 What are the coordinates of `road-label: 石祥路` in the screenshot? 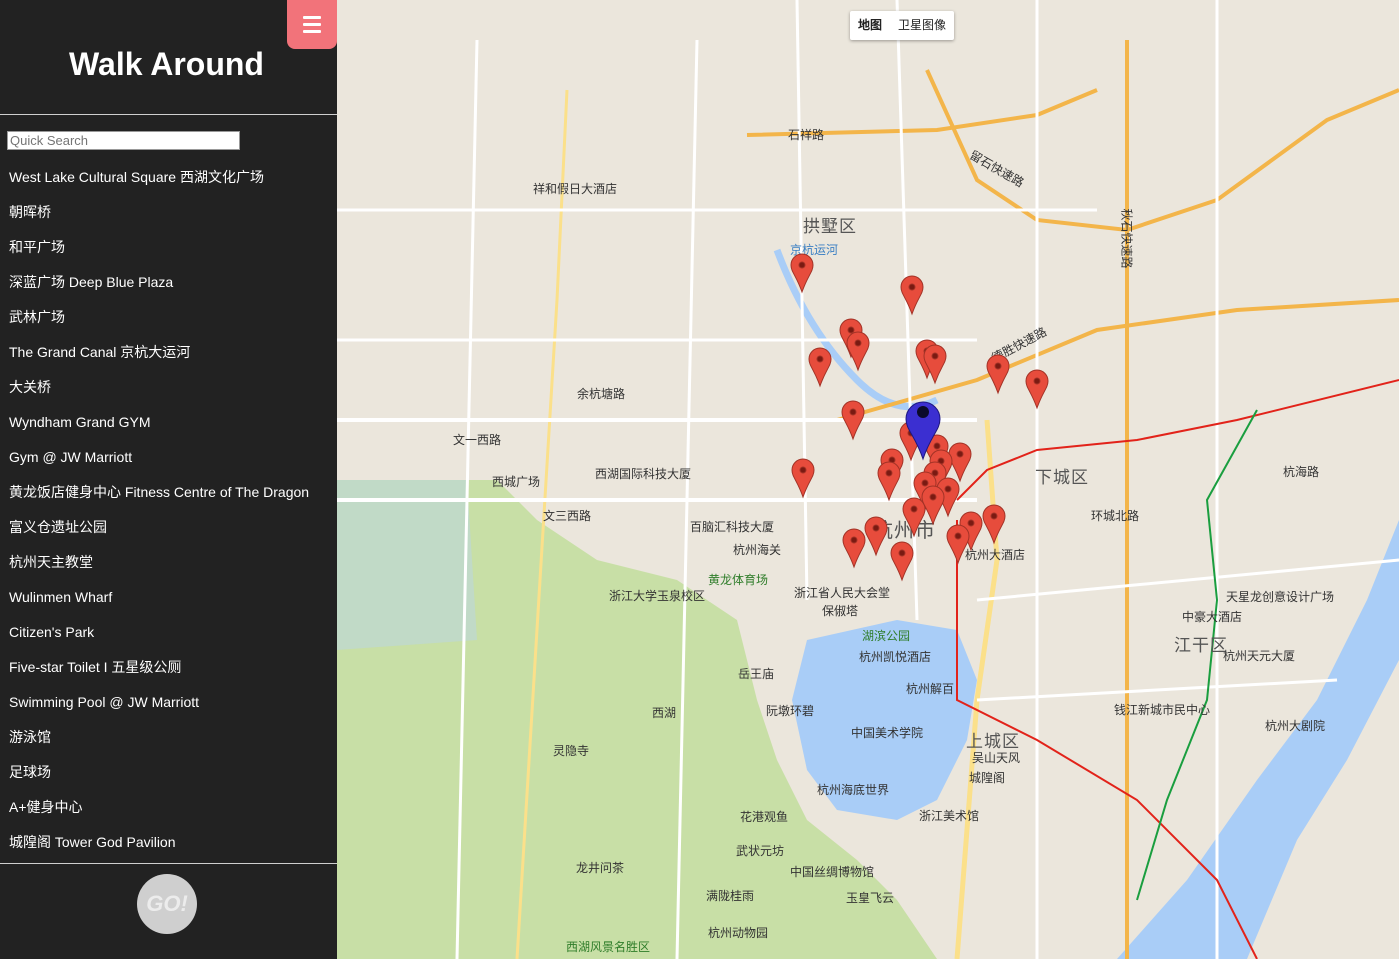 It's located at (806, 135).